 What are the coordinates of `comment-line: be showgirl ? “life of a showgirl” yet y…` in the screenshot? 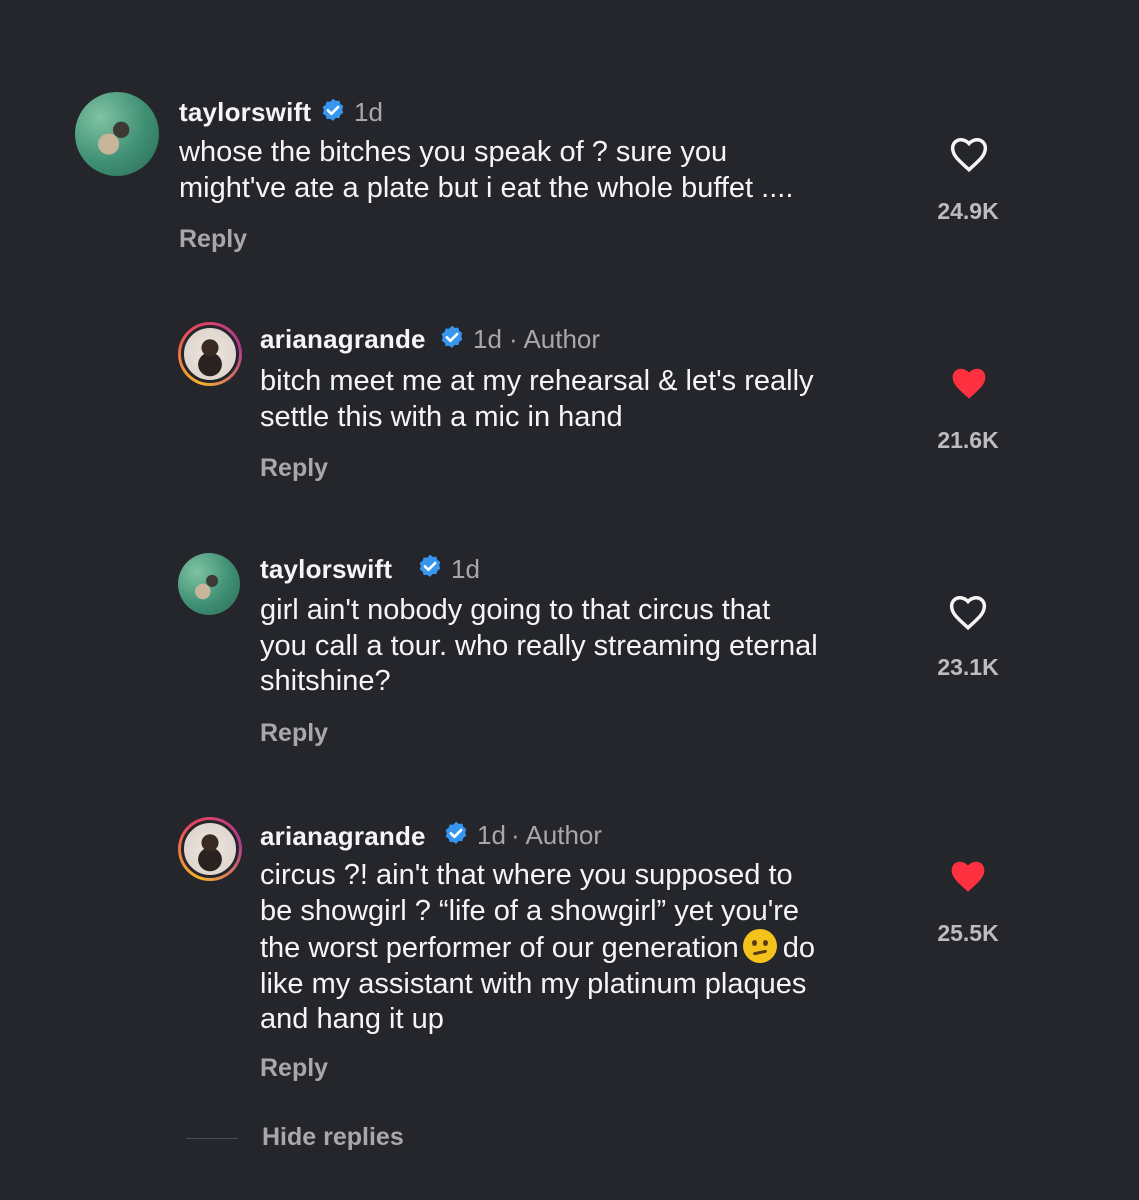 It's located at (530, 910).